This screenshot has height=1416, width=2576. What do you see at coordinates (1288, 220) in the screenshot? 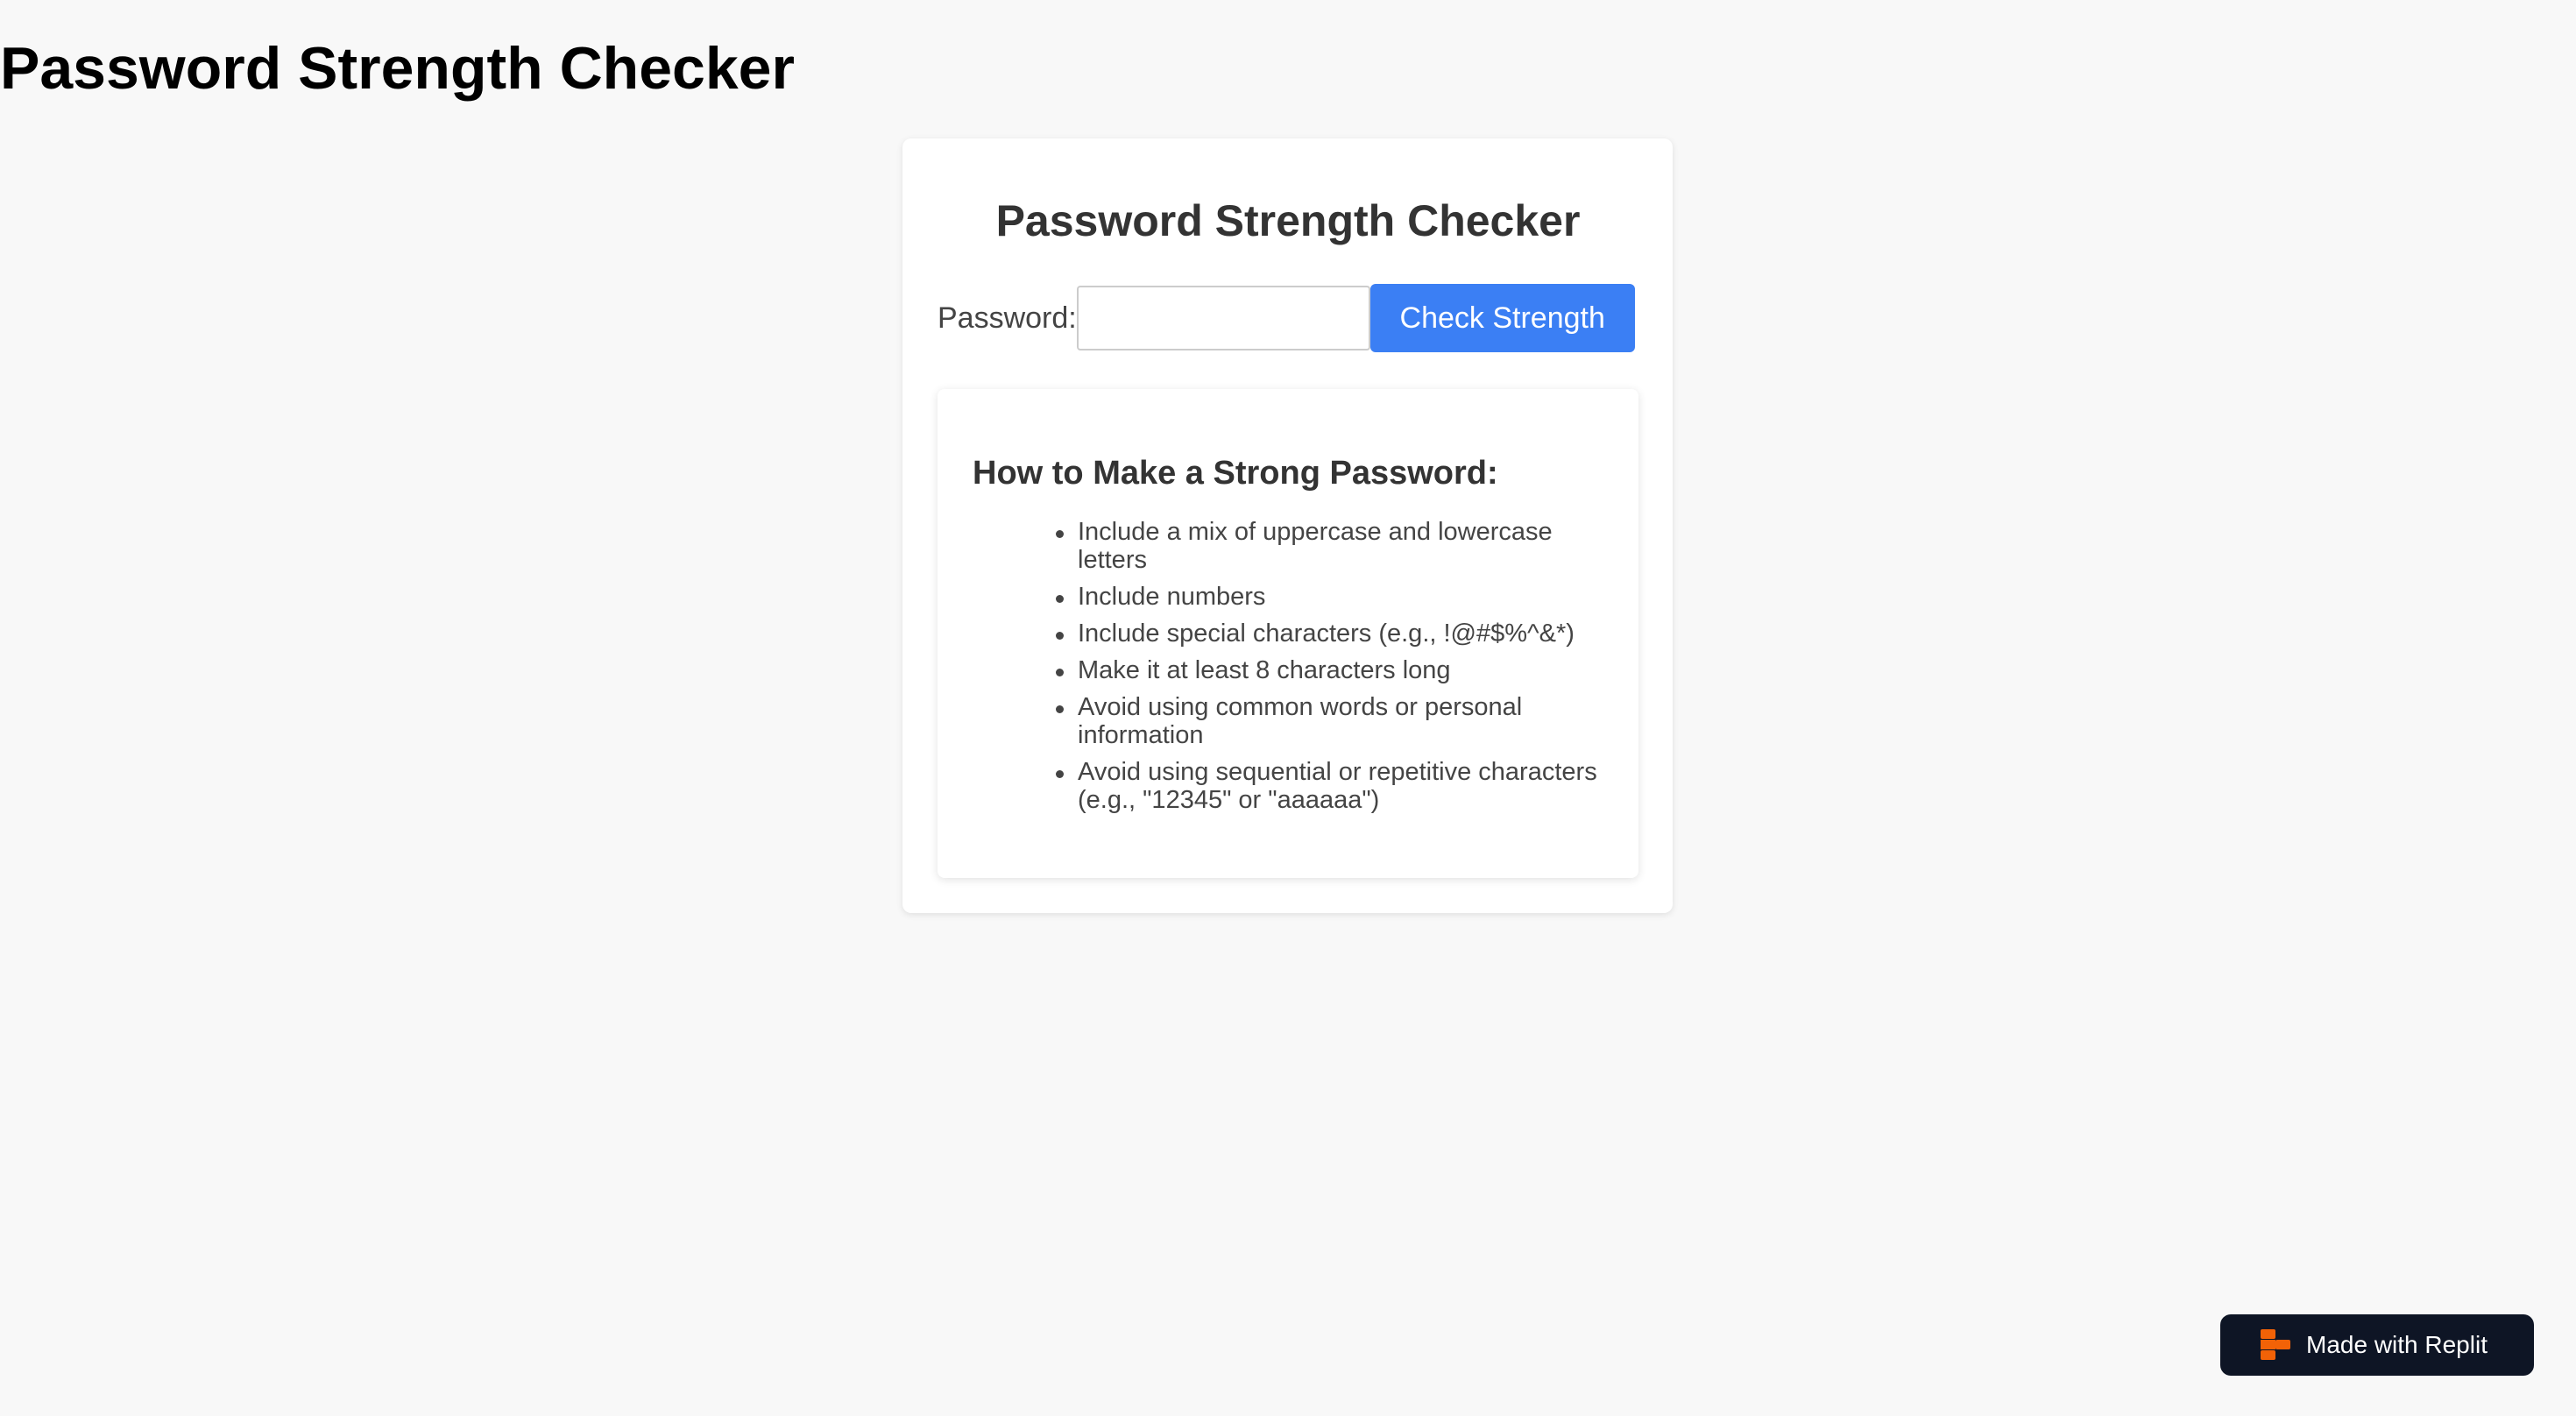
I see `card-title: Password Strength Checker` at bounding box center [1288, 220].